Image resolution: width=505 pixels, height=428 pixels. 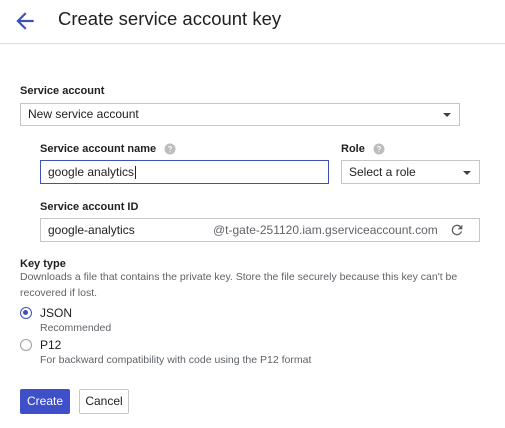 I want to click on radio-json-sub: Recommended, so click(x=76, y=328).